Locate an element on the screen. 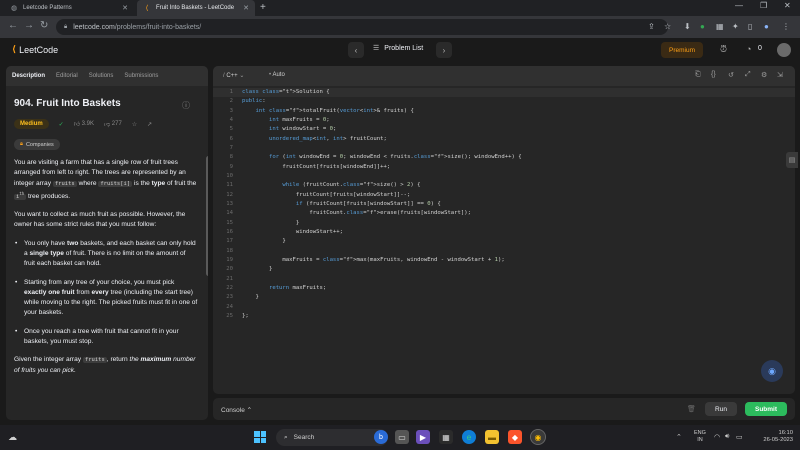 The width and height of the screenshot is (800, 450). like-button: 👍︎ 3.9K is located at coordinates (84, 124).